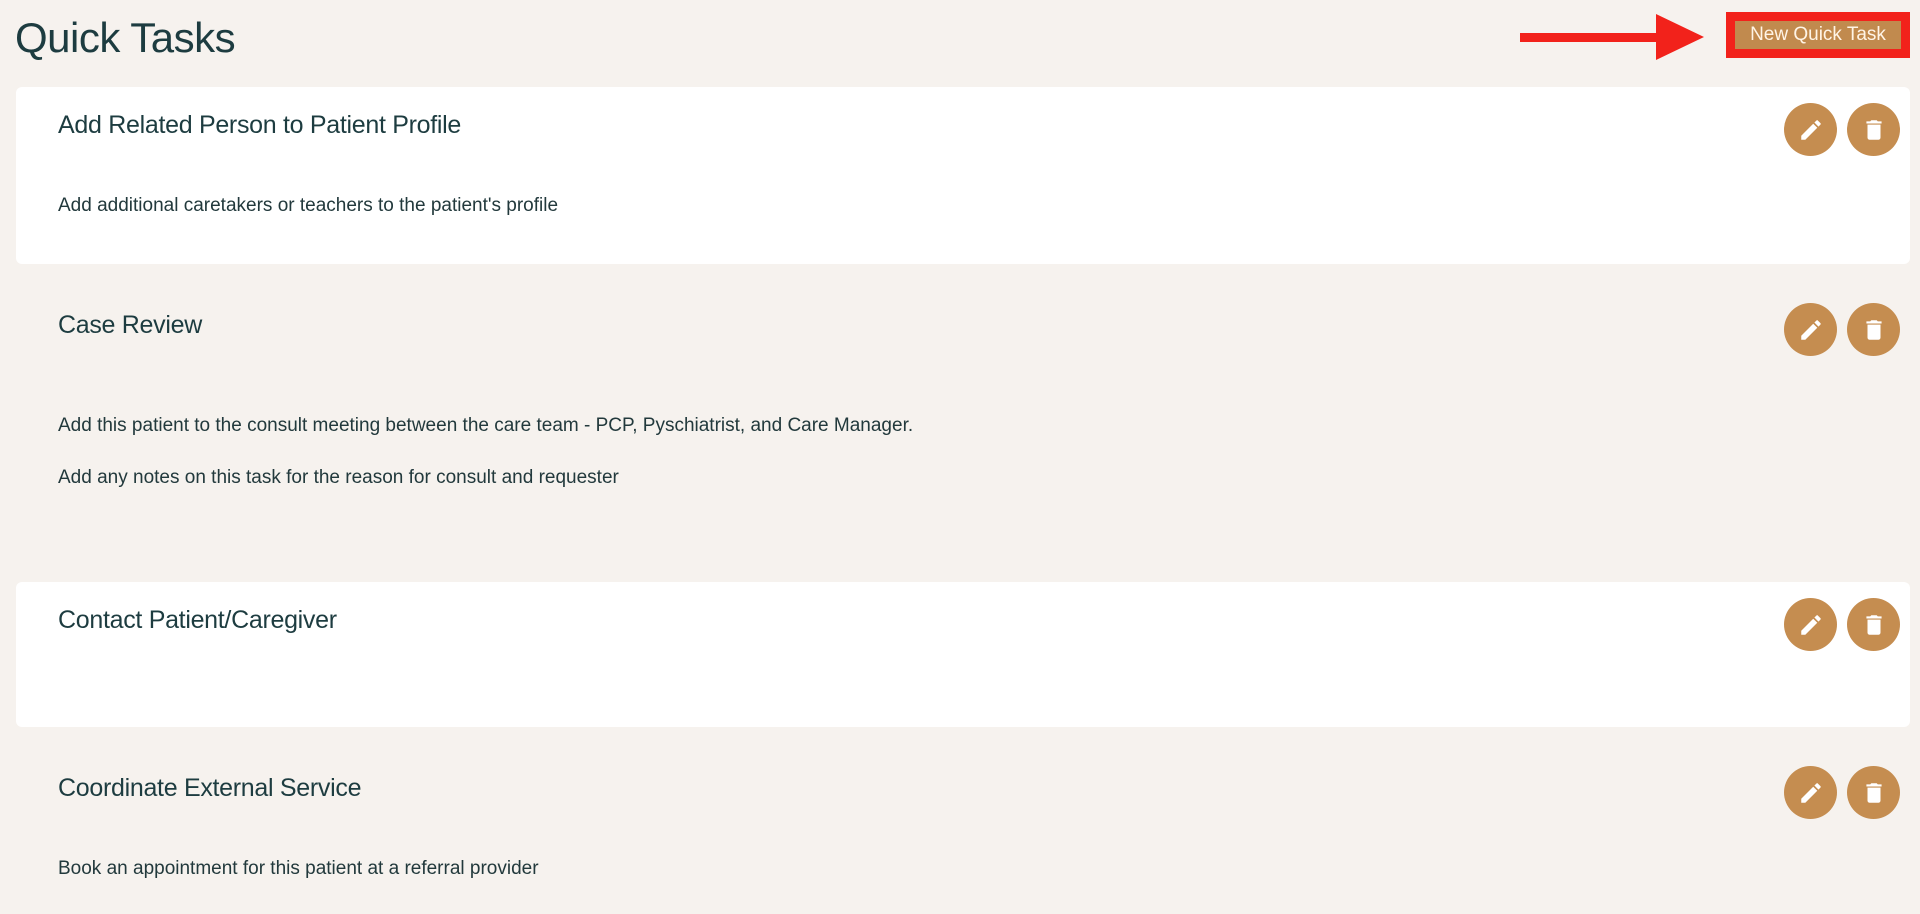 This screenshot has height=914, width=1920. I want to click on new-quick-task-button: New Quick Task, so click(1818, 35).